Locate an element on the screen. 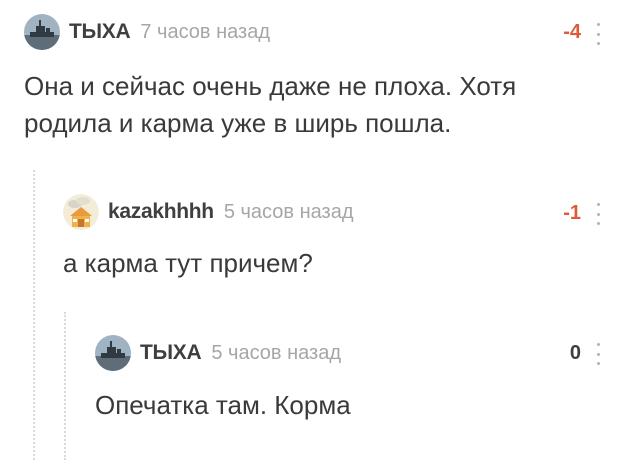  comment-text: а карма тут причем? is located at coordinates (188, 263).